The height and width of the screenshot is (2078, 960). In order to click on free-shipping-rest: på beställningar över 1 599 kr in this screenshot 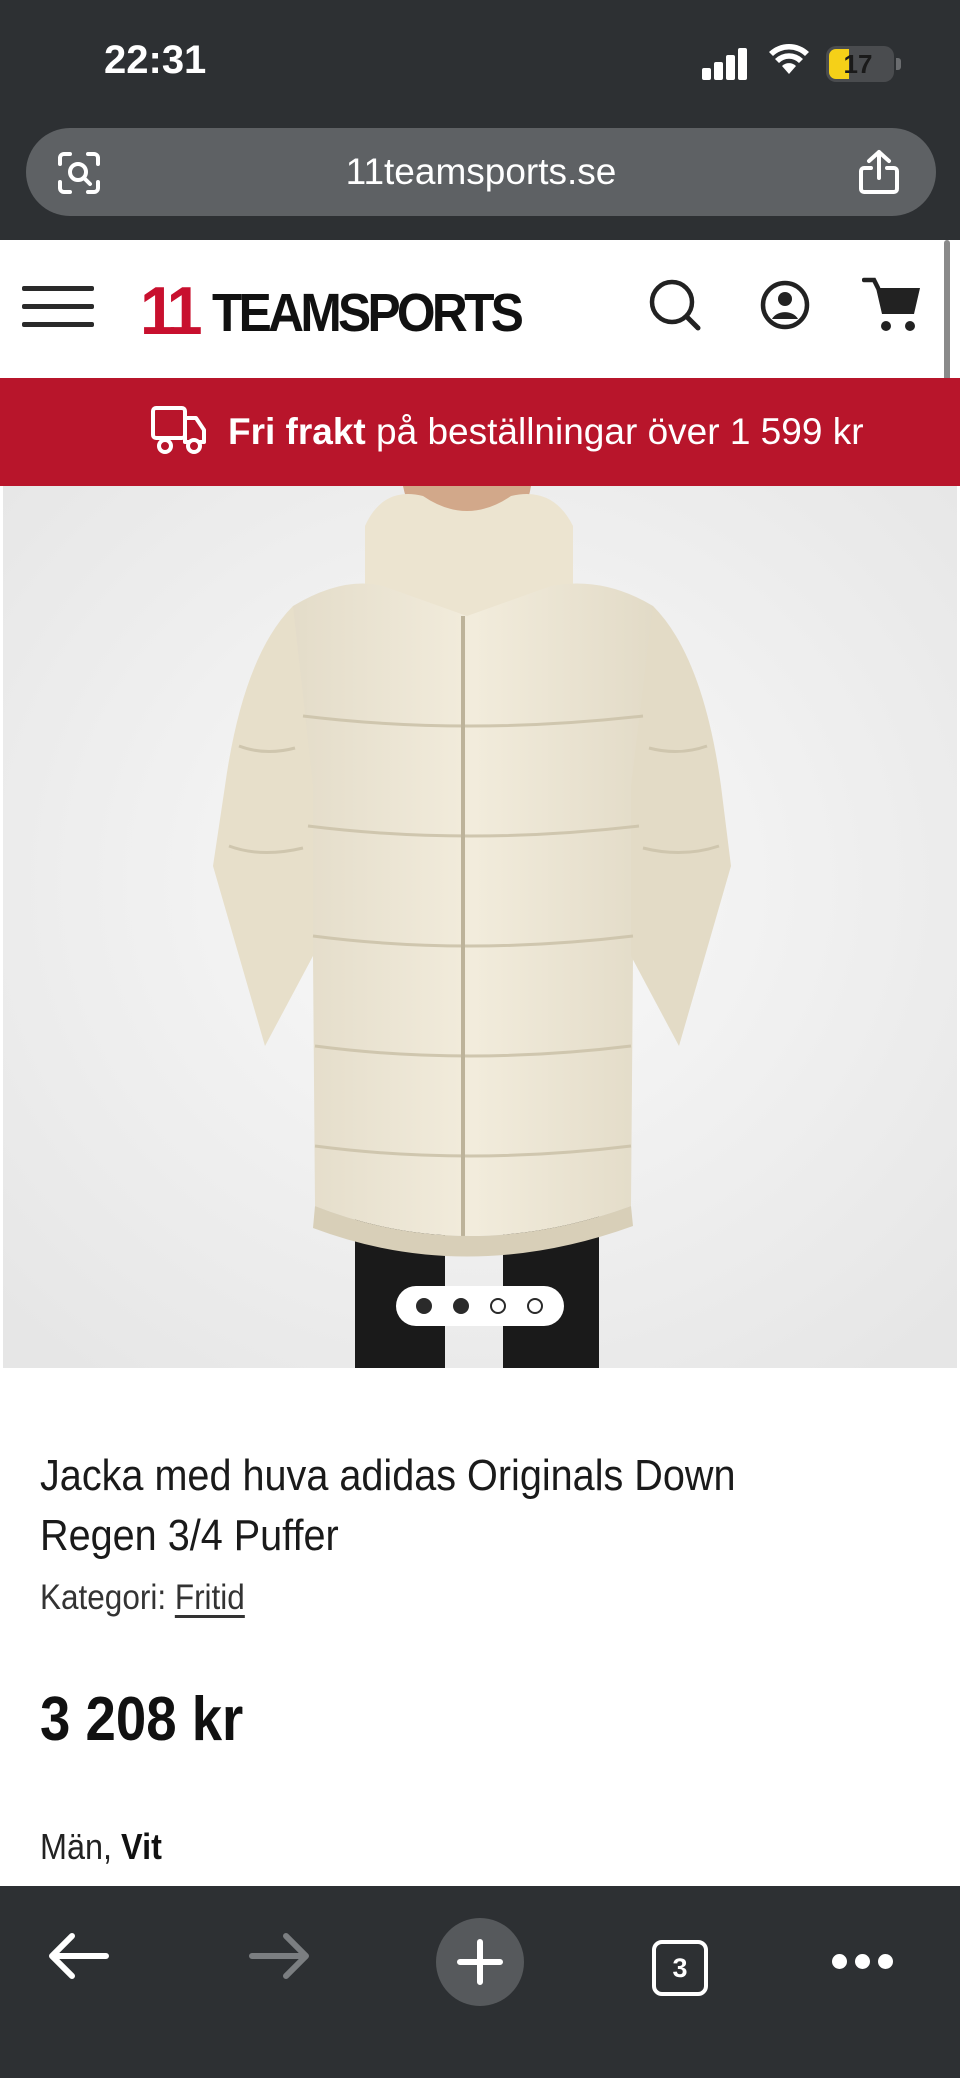, I will do `click(614, 431)`.